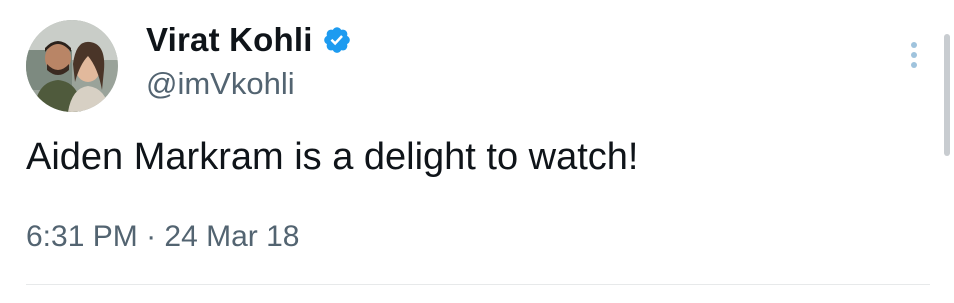 This screenshot has height=303, width=954. Describe the element at coordinates (163, 237) in the screenshot. I see `tweet-timestamp: 6:31 PM · 24 Mar 18` at that location.